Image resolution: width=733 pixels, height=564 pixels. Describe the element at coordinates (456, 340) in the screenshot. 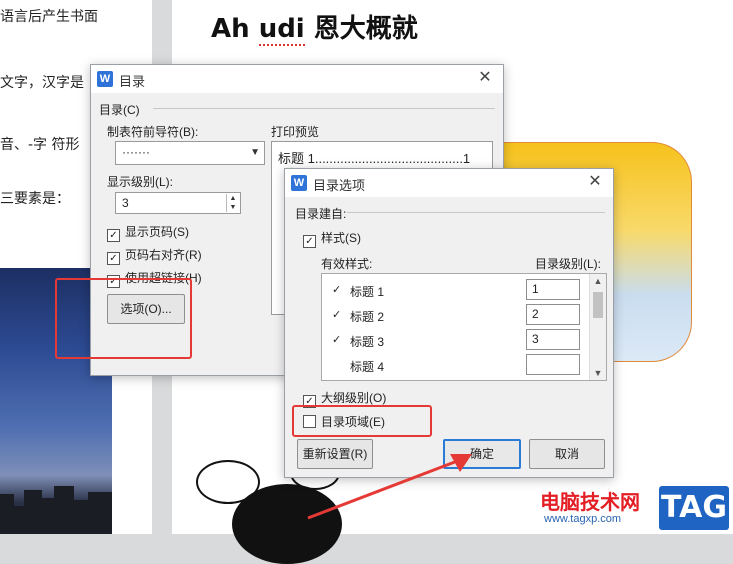

I see `list-item: ✓ 标题 3 3` at that location.